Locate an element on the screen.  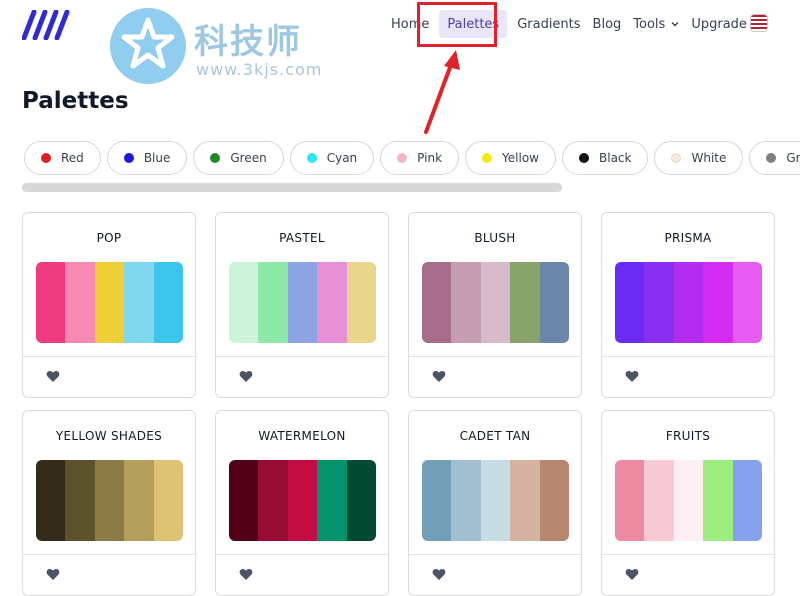
palette-card: WATERMELON is located at coordinates (302, 503).